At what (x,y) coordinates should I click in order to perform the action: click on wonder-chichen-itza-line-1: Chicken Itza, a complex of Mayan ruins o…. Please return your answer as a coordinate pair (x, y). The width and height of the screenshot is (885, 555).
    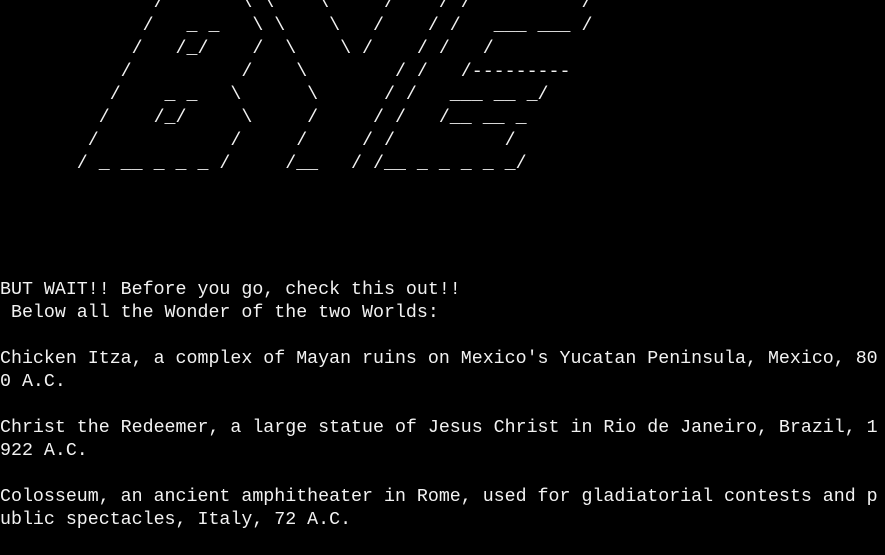
    Looking at the image, I should click on (439, 359).